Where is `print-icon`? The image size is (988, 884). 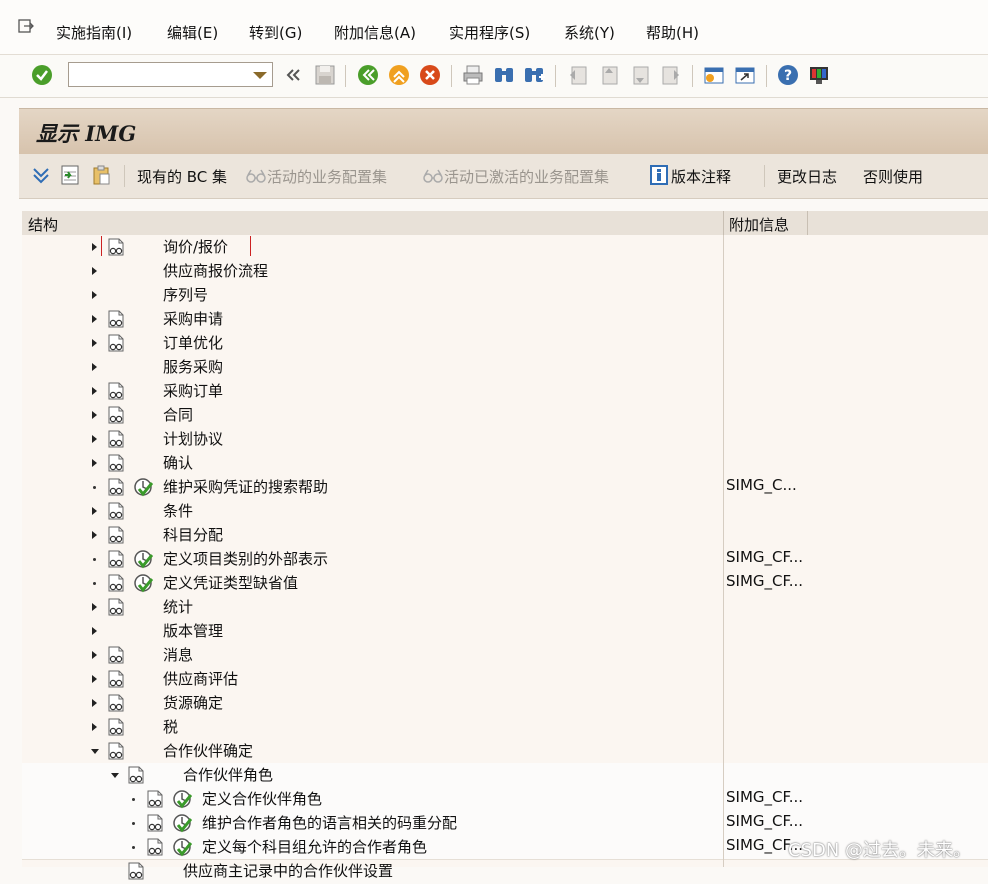
print-icon is located at coordinates (473, 75).